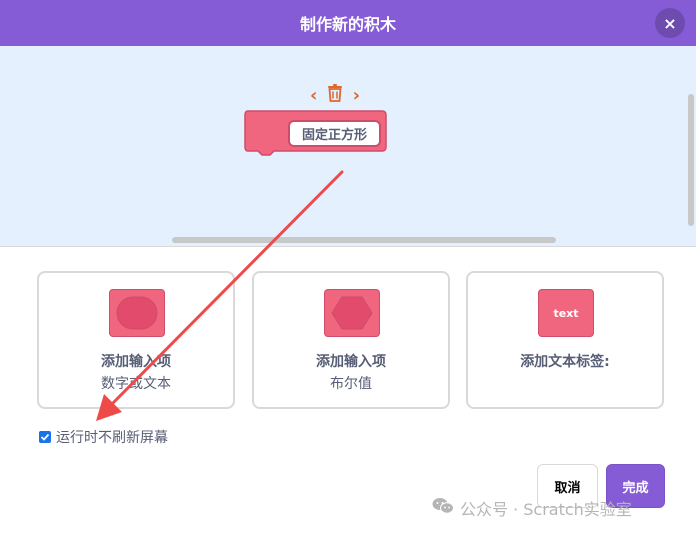 Image resolution: width=696 pixels, height=534 pixels. Describe the element at coordinates (546, 509) in the screenshot. I see `watermark-text: 公众号 · Scratch实验室` at that location.